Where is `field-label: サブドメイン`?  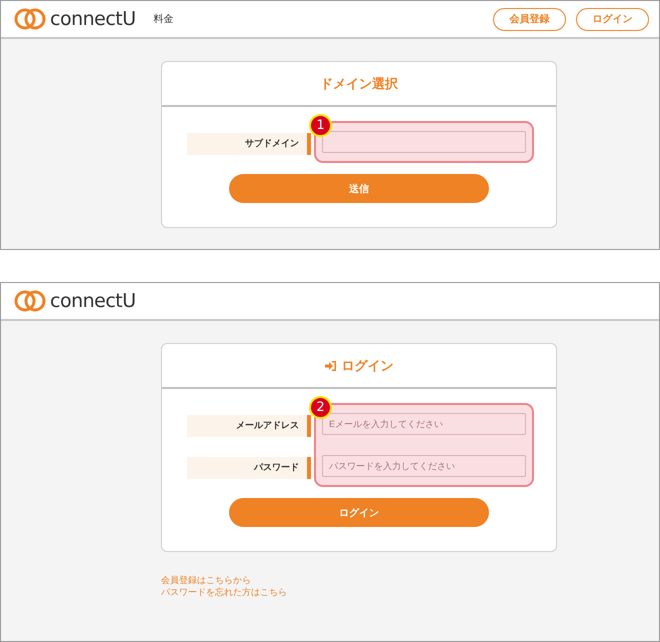 field-label: サブドメイン is located at coordinates (249, 144).